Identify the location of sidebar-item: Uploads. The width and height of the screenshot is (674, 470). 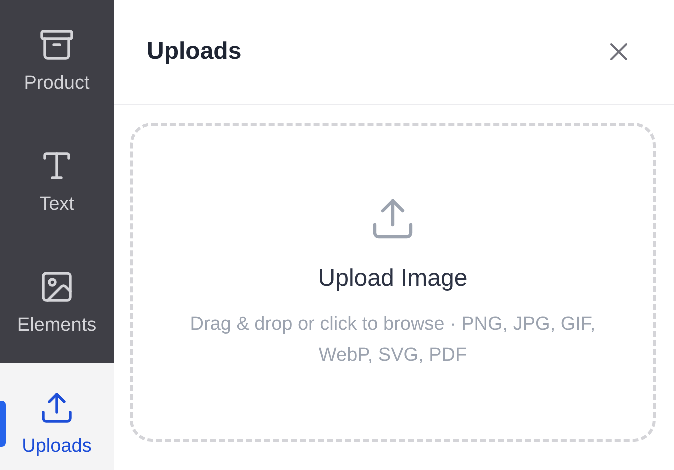
(57, 416).